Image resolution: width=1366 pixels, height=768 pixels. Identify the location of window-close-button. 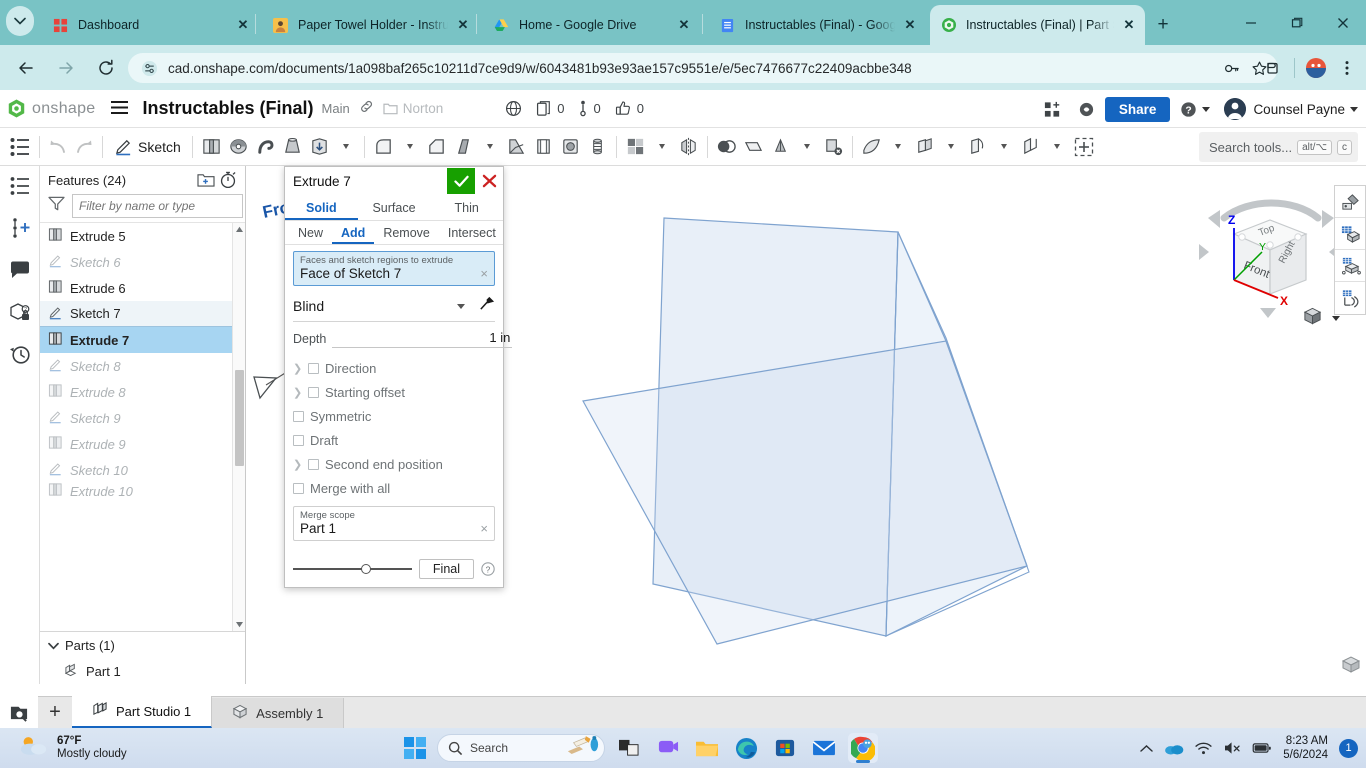
(1343, 22).